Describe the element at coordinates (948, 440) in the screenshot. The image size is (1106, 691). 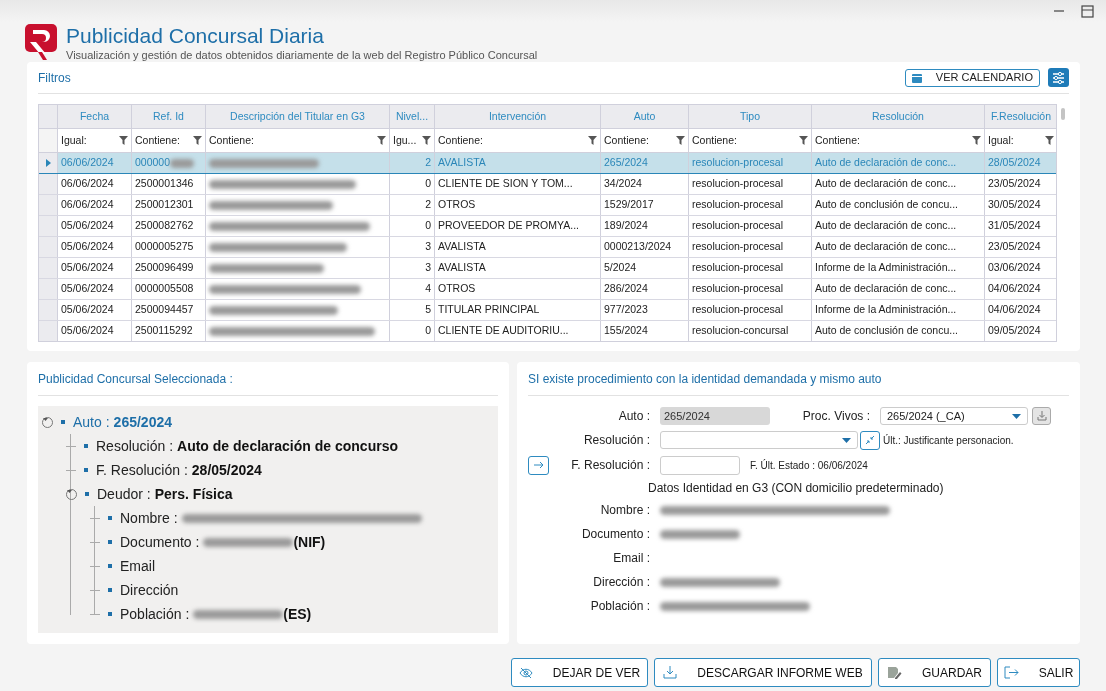
I see `last-resolution-text: Últ.: Justificante personacion.` at that location.